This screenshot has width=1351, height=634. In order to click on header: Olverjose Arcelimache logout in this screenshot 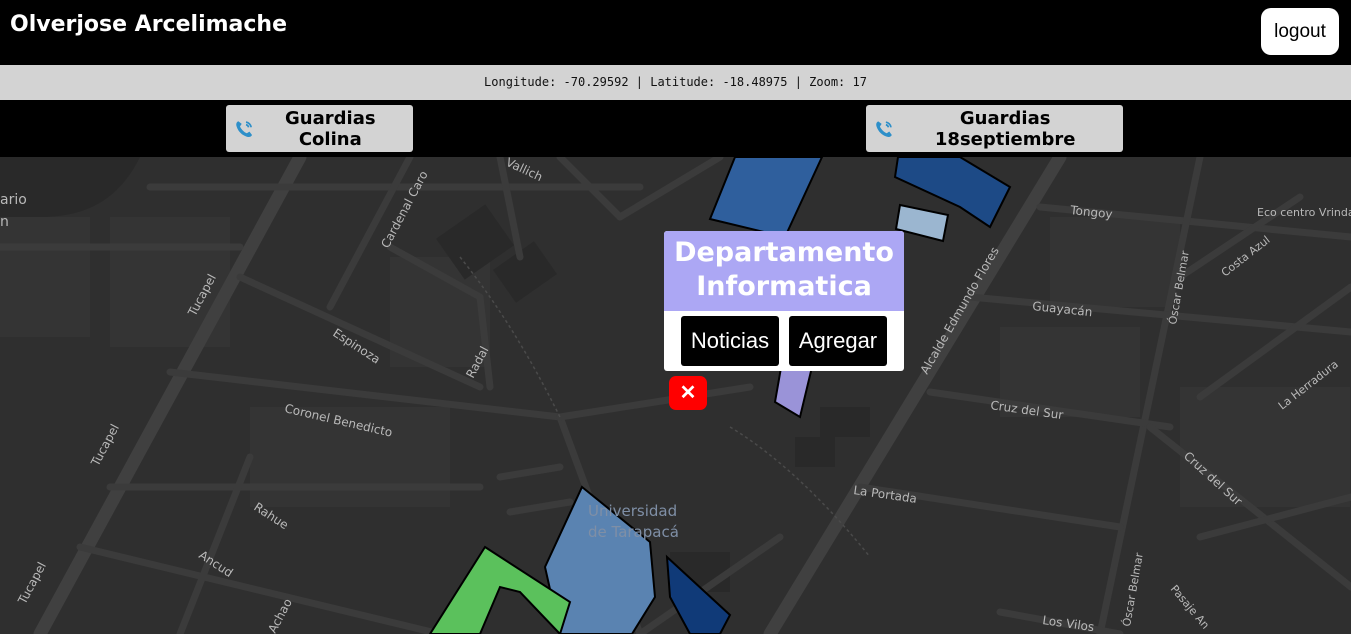, I will do `click(675, 32)`.